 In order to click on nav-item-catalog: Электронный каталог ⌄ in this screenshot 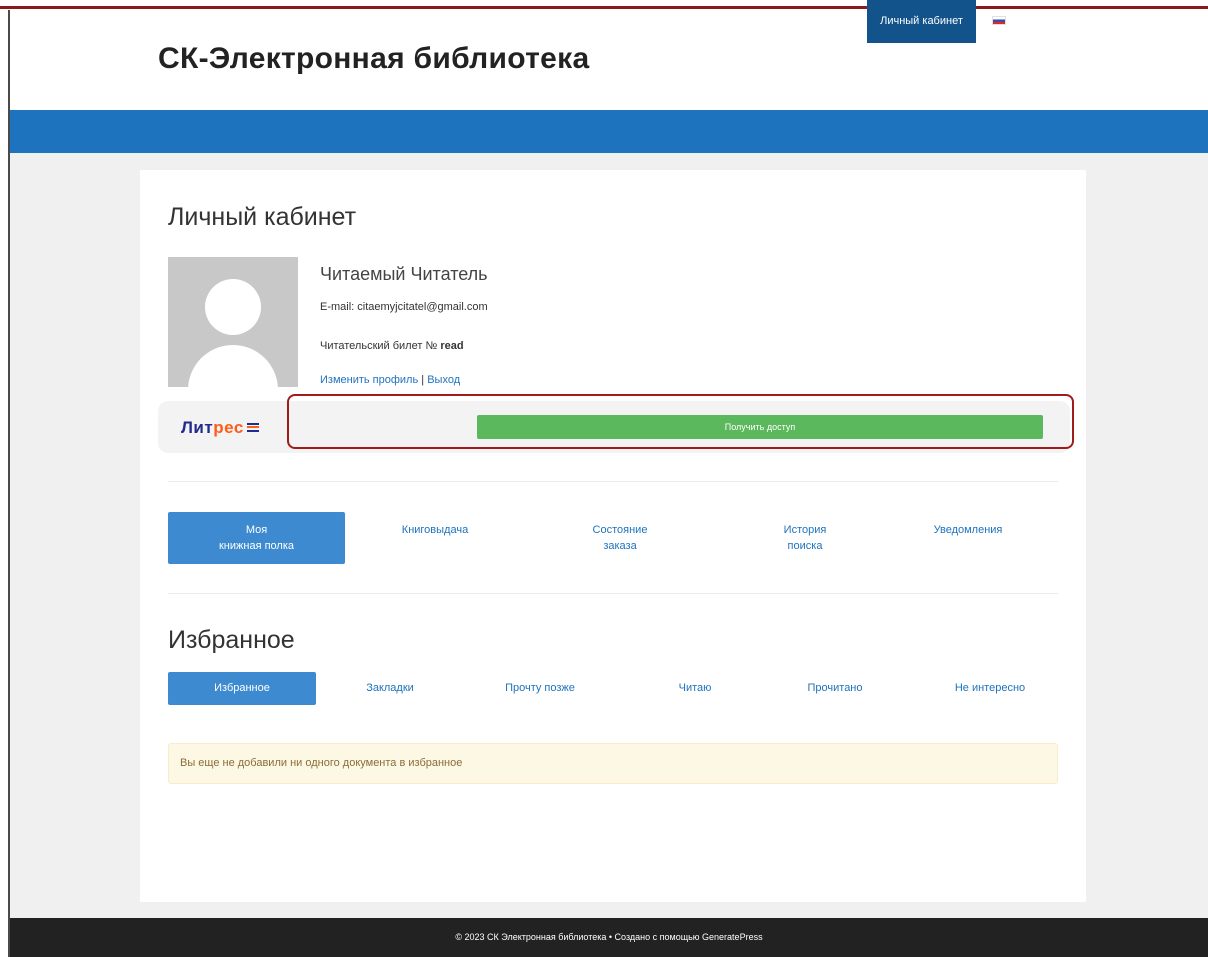, I will do `click(371, 21)`.